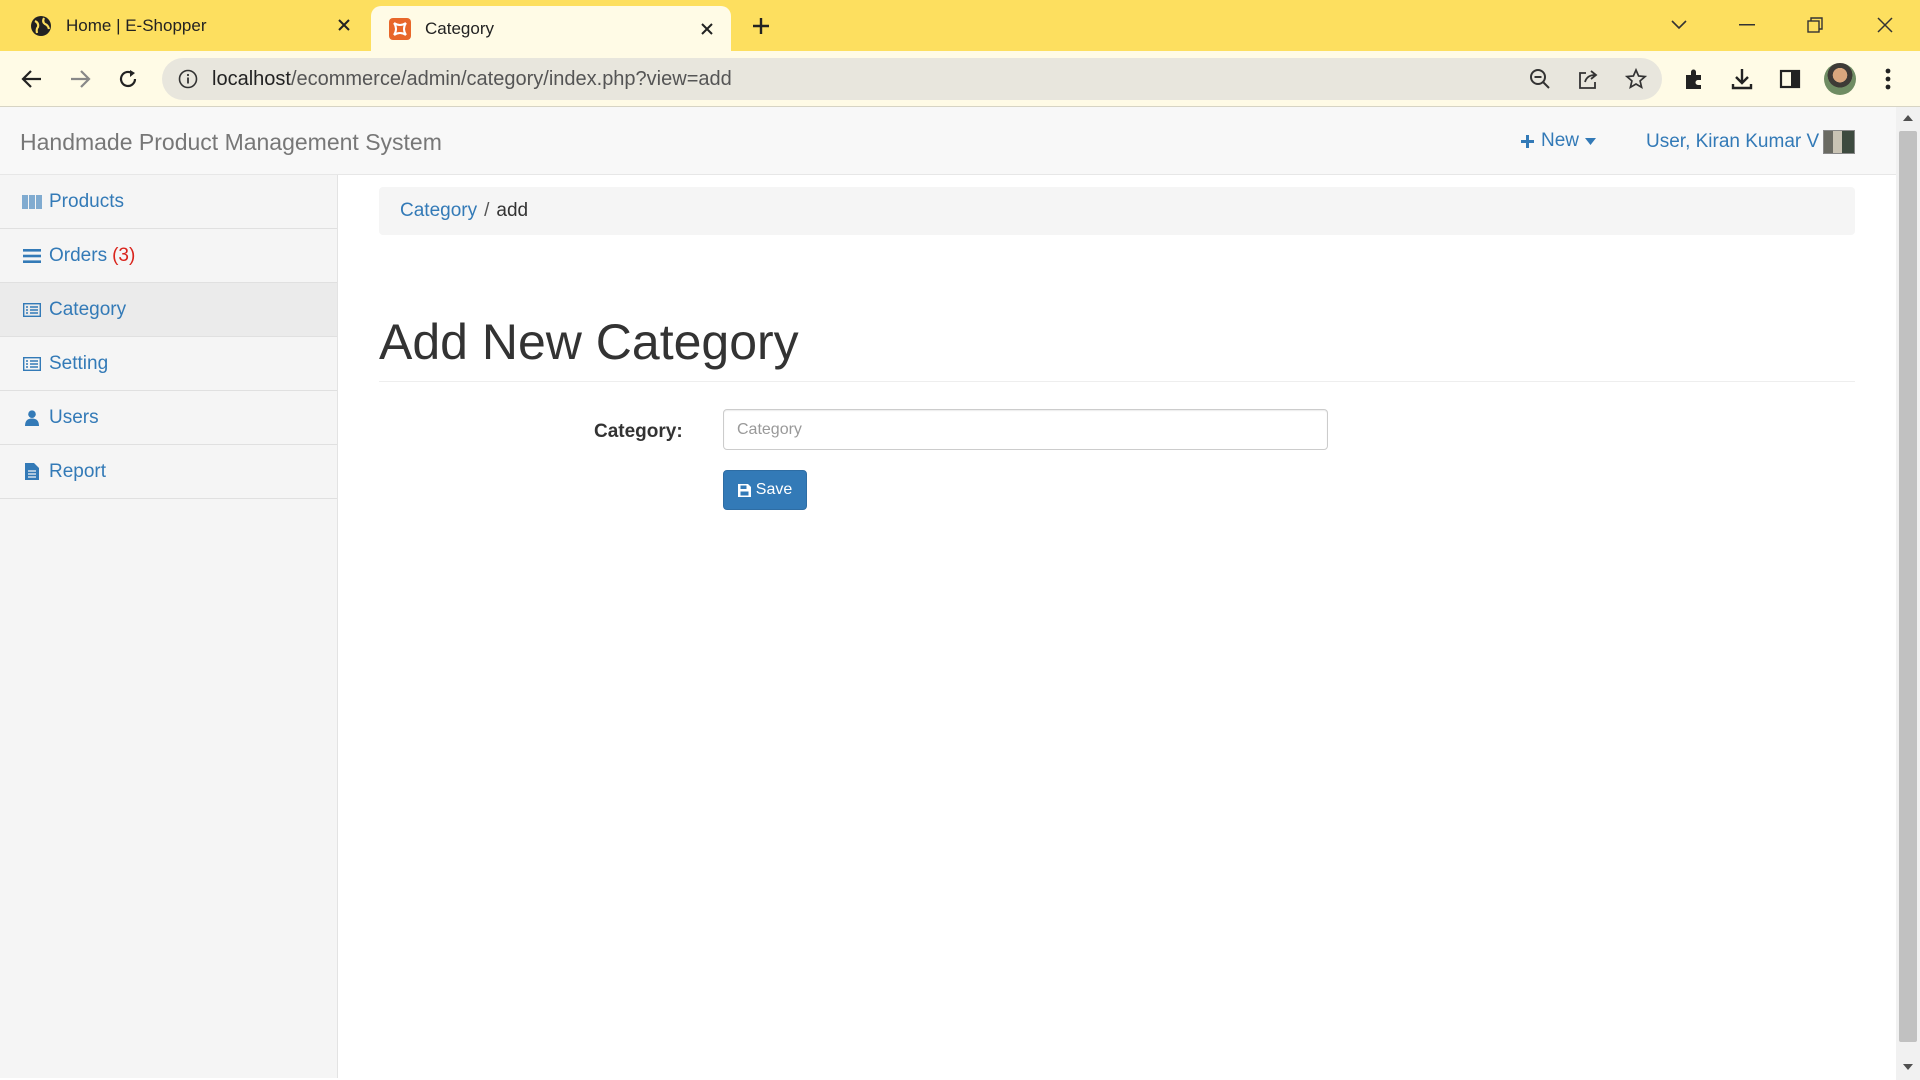 The image size is (1920, 1080). I want to click on xampp-icon, so click(400, 28).